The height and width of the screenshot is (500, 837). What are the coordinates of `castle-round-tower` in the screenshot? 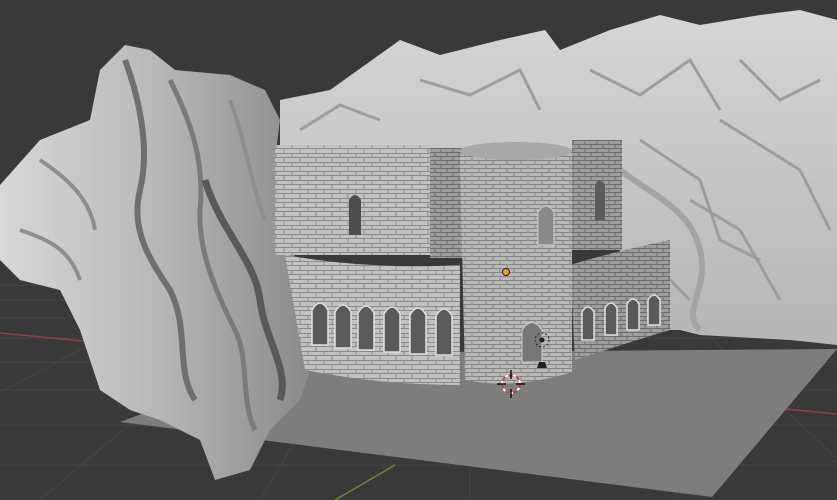 It's located at (516, 263).